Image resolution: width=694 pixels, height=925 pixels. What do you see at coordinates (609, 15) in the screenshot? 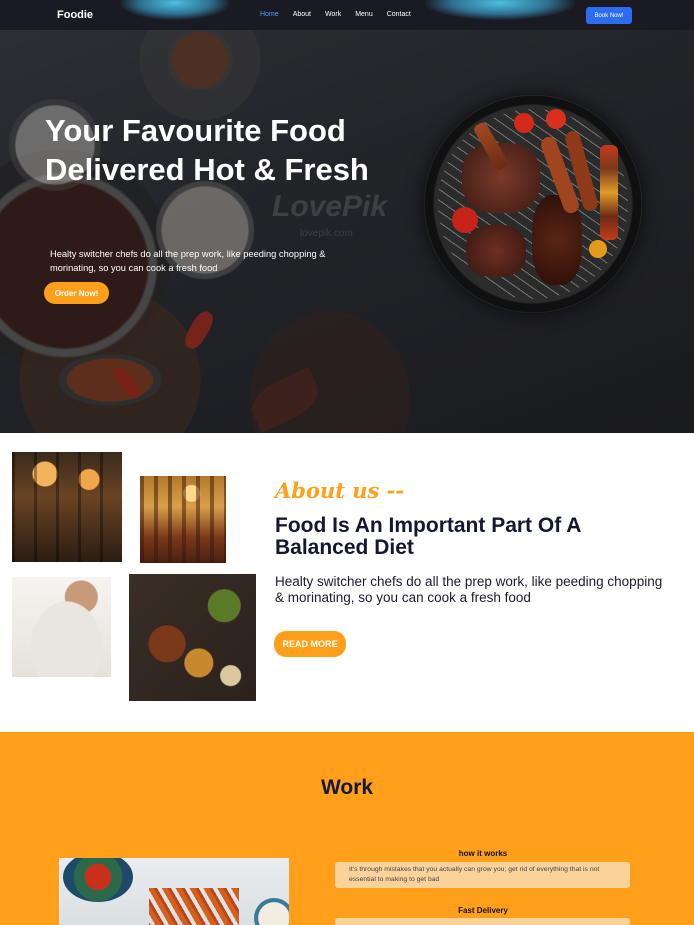
I see `book-now-button: Book Now!` at bounding box center [609, 15].